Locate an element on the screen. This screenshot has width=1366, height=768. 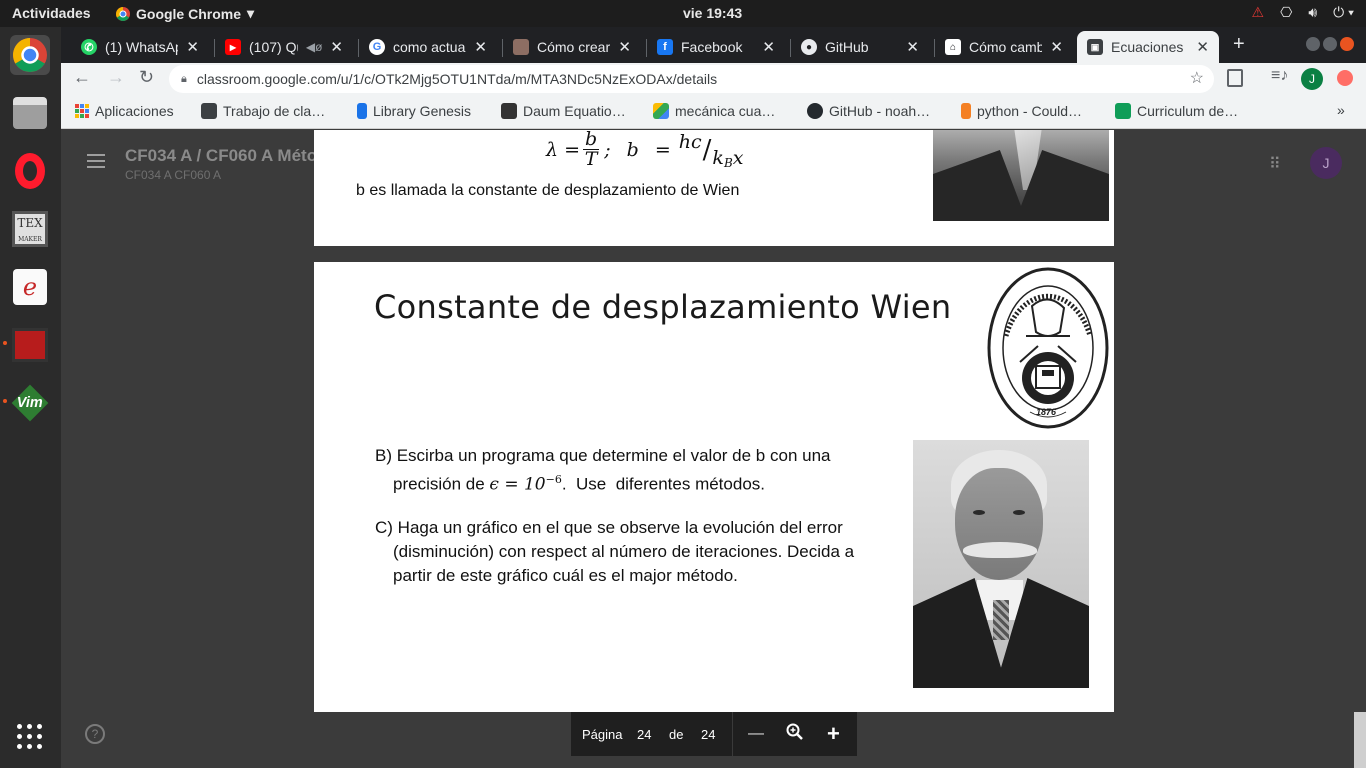
more-bookmarks-icon: » is located at coordinates (1341, 110).